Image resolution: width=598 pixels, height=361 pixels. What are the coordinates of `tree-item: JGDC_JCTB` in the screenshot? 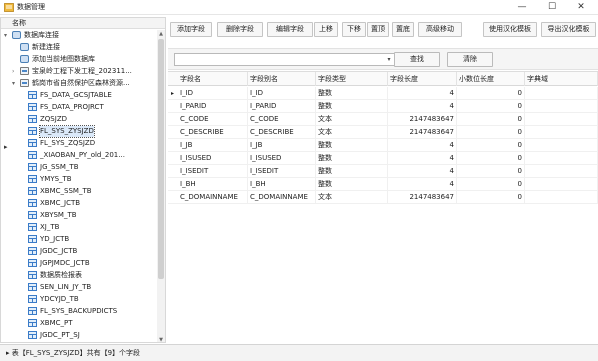 It's located at (79, 251).